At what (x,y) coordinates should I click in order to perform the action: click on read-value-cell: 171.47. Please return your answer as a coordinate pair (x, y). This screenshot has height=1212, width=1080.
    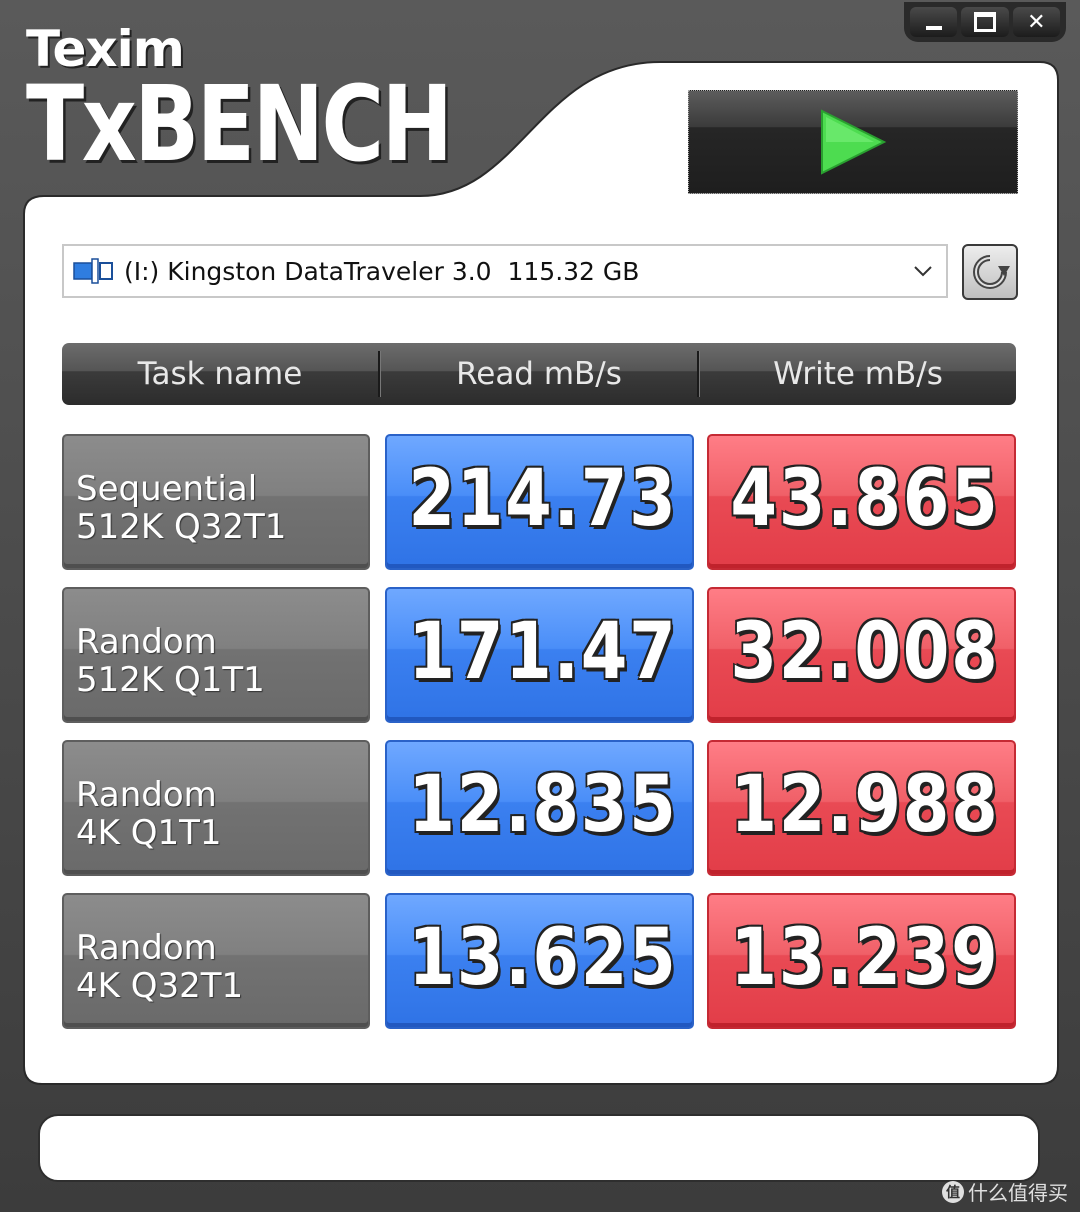
    Looking at the image, I should click on (539, 655).